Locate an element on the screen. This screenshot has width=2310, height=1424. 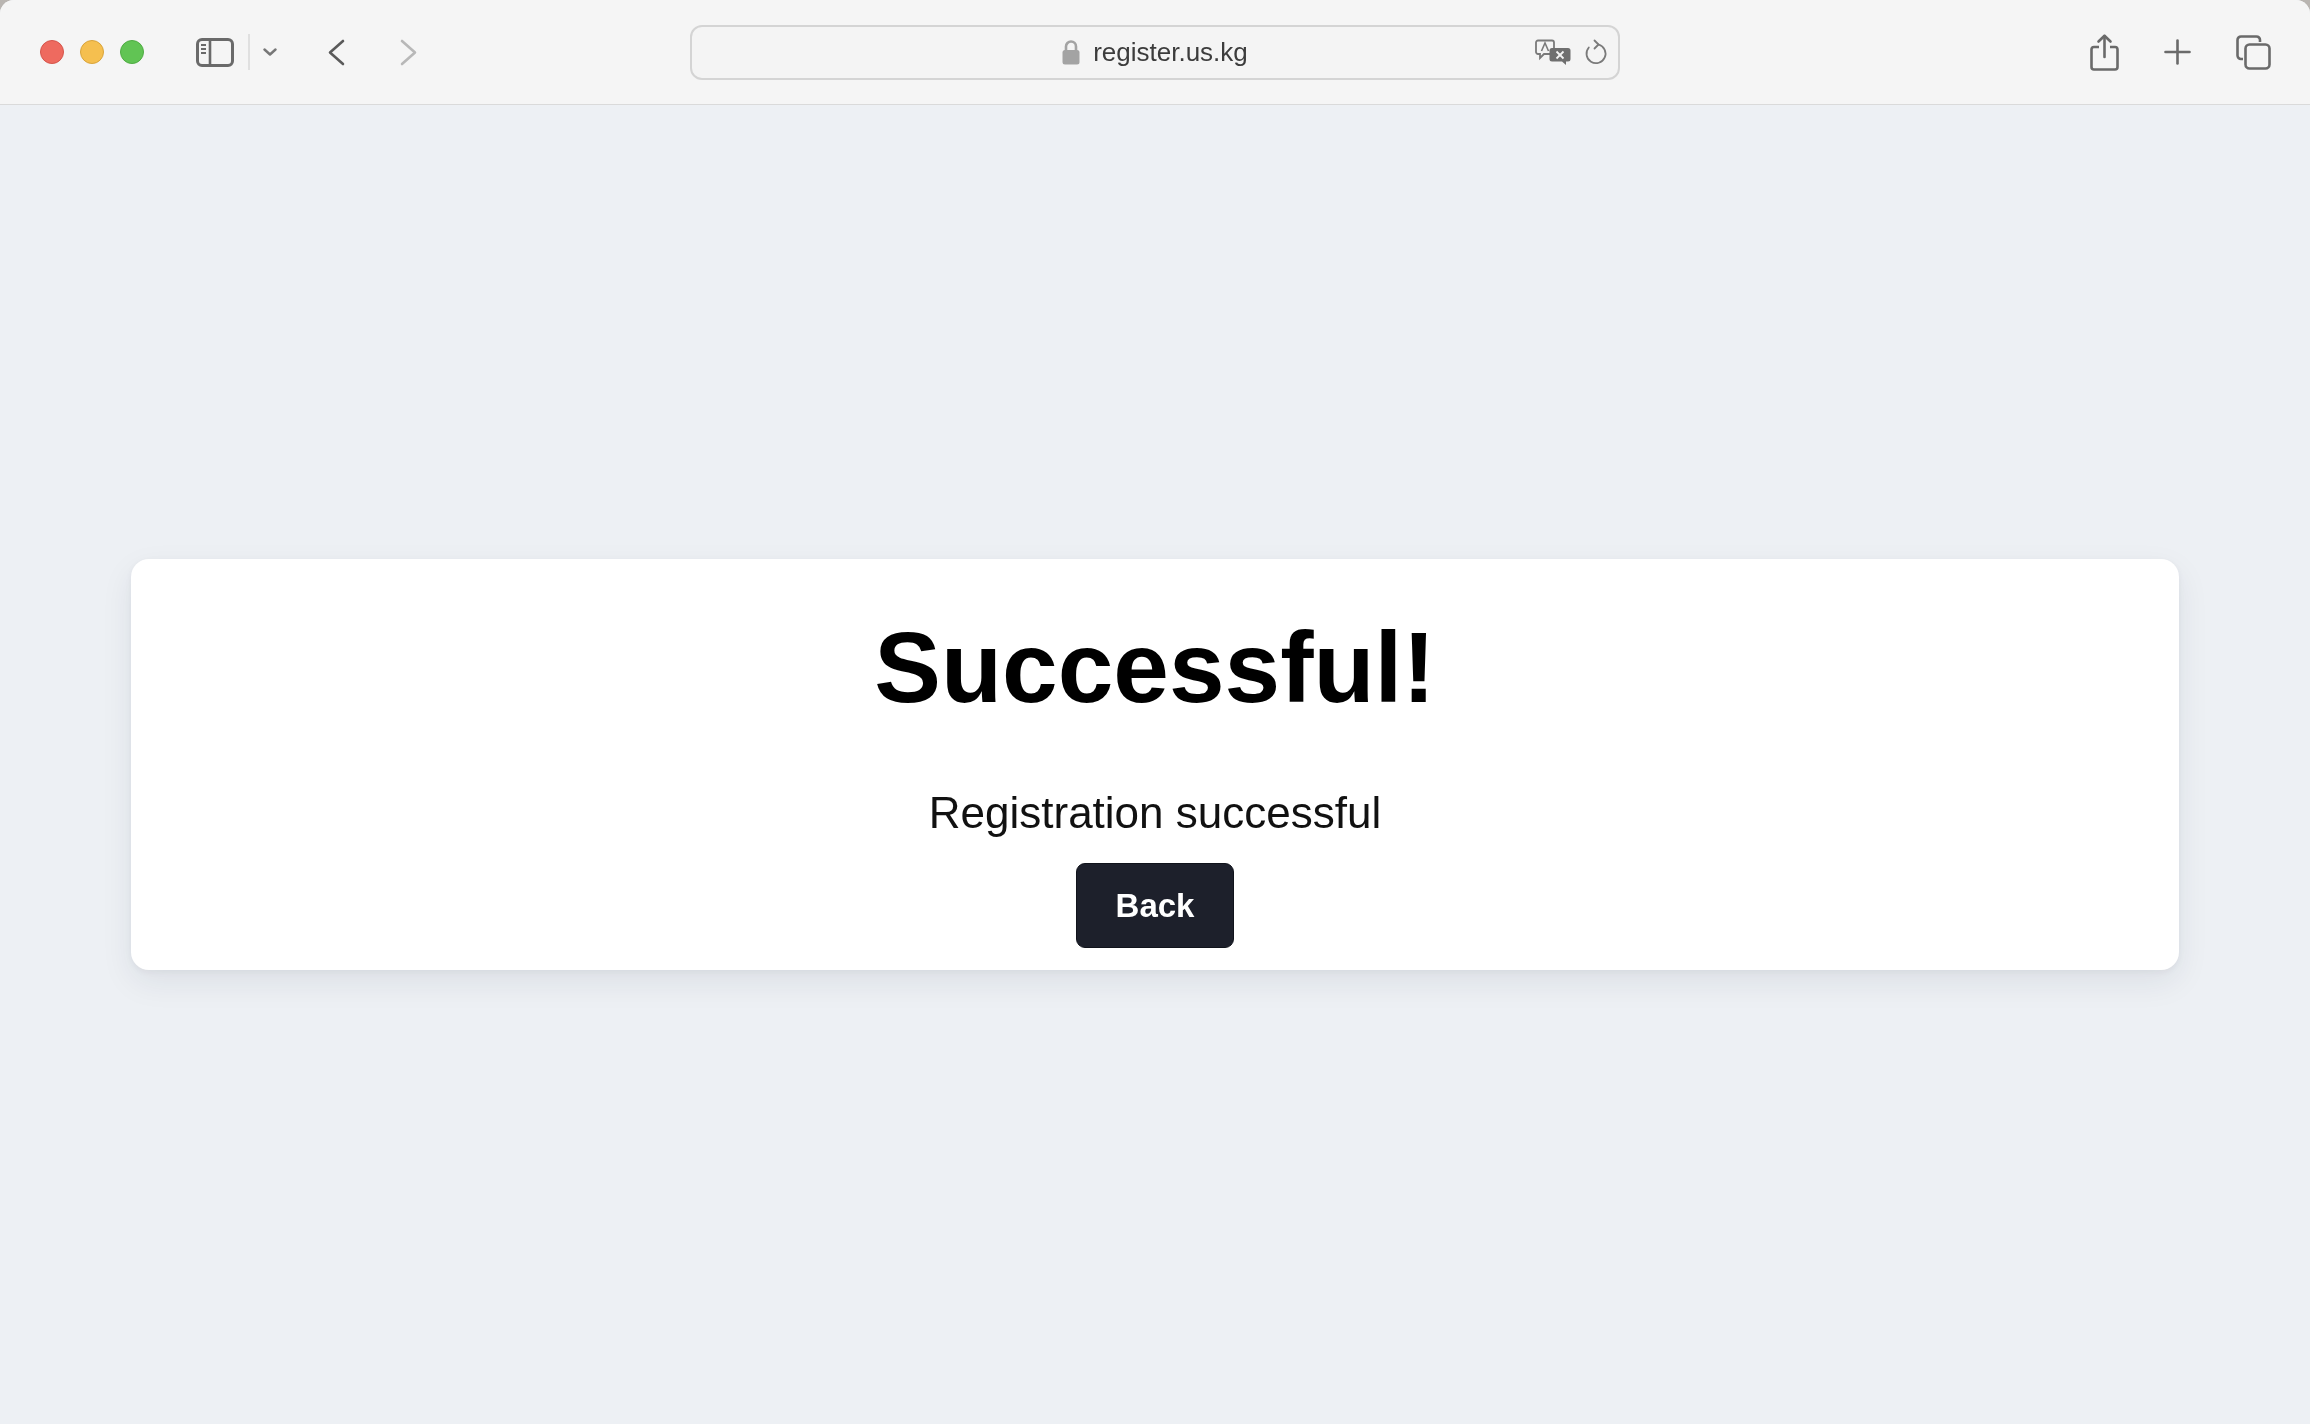
maximize-icon is located at coordinates (132, 52).